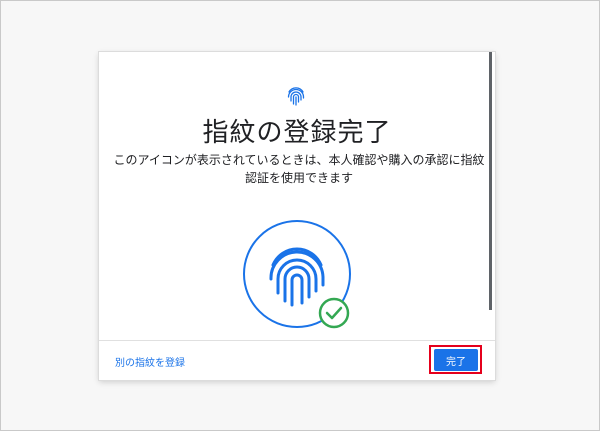 This screenshot has width=600, height=431. Describe the element at coordinates (299, 169) in the screenshot. I see `dialog-description: このアイコンが表示されているときは、本人確認や購入の承認に指紋認証を使用できます` at that location.